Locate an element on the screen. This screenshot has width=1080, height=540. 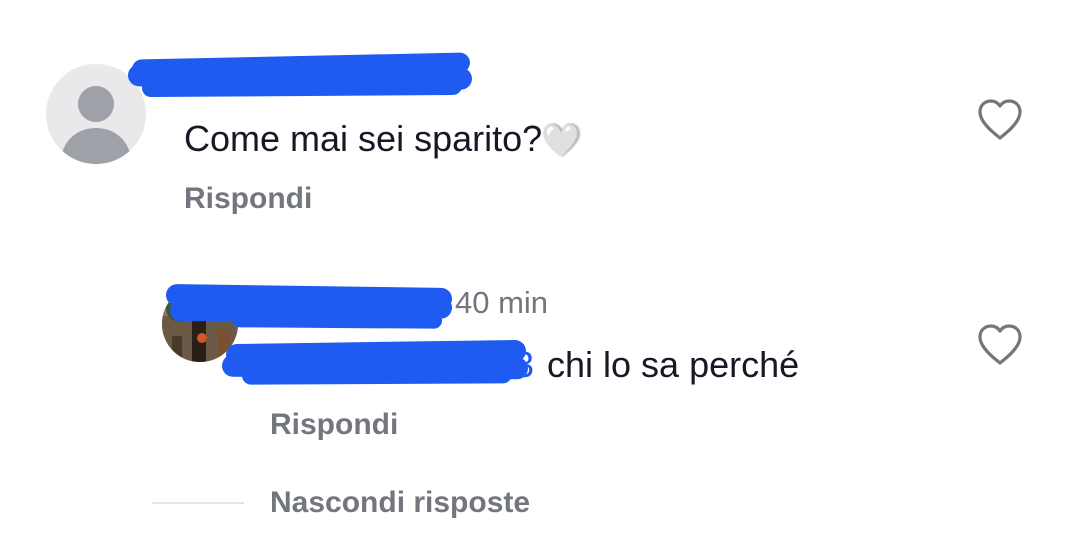
mention-tail: 3 is located at coordinates (524, 365).